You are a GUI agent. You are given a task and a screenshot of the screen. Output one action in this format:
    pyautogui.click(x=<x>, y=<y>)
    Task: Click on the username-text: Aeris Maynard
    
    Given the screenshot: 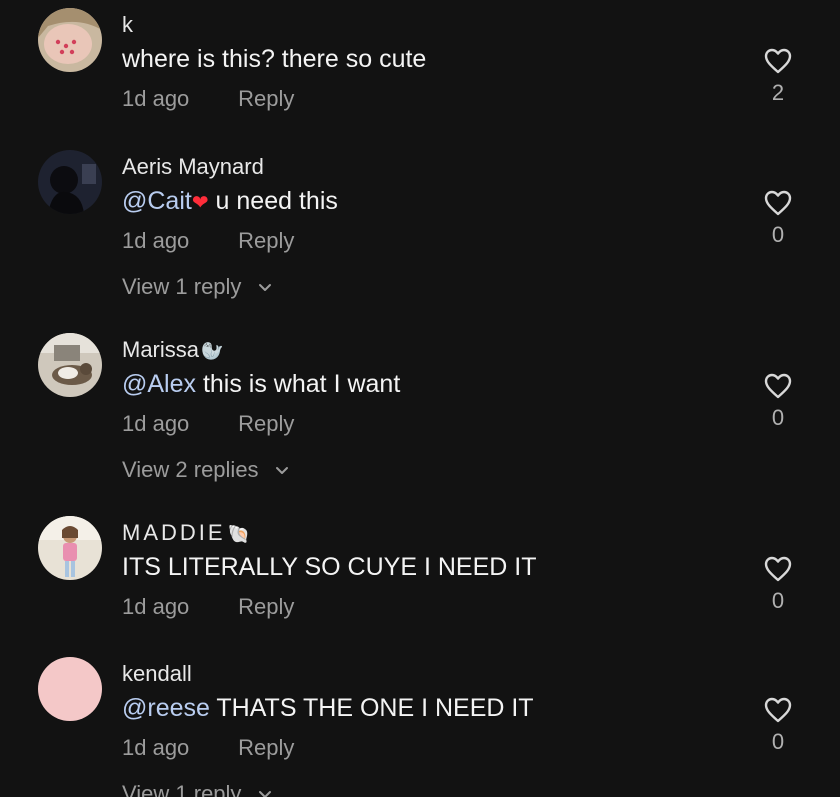 What is the action you would take?
    pyautogui.click(x=193, y=166)
    